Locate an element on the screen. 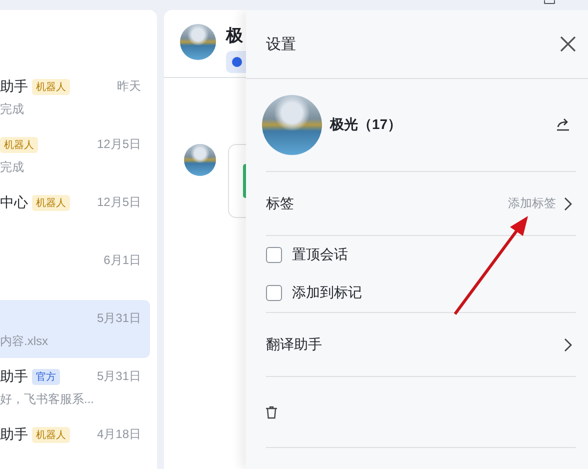 This screenshot has width=588, height=469. checkbox-label: 置顶会话 is located at coordinates (320, 255).